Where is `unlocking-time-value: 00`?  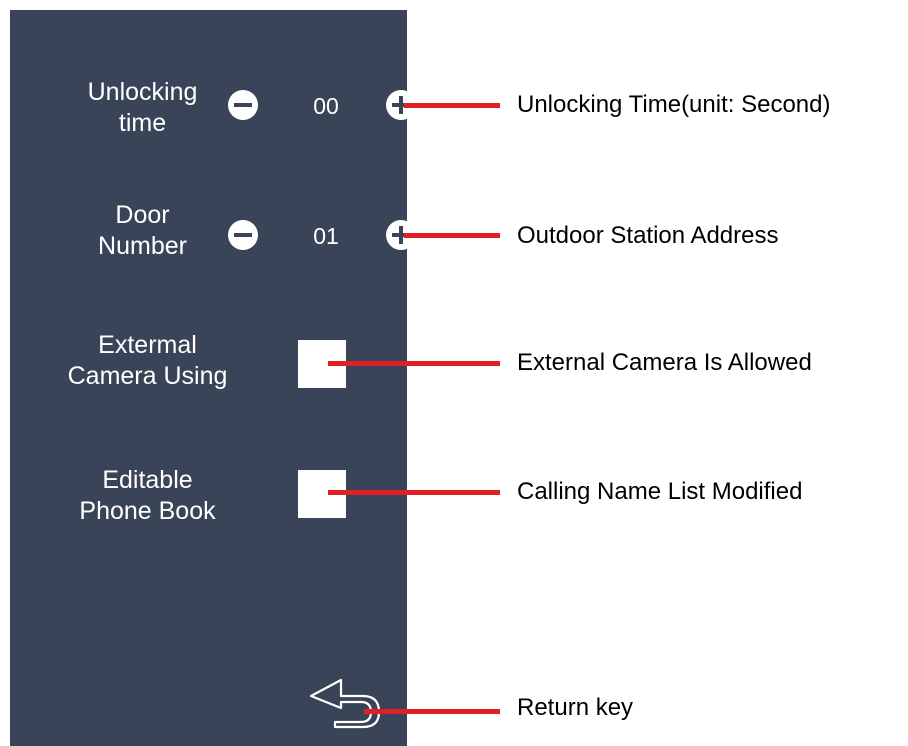
unlocking-time-value: 00 is located at coordinates (326, 106).